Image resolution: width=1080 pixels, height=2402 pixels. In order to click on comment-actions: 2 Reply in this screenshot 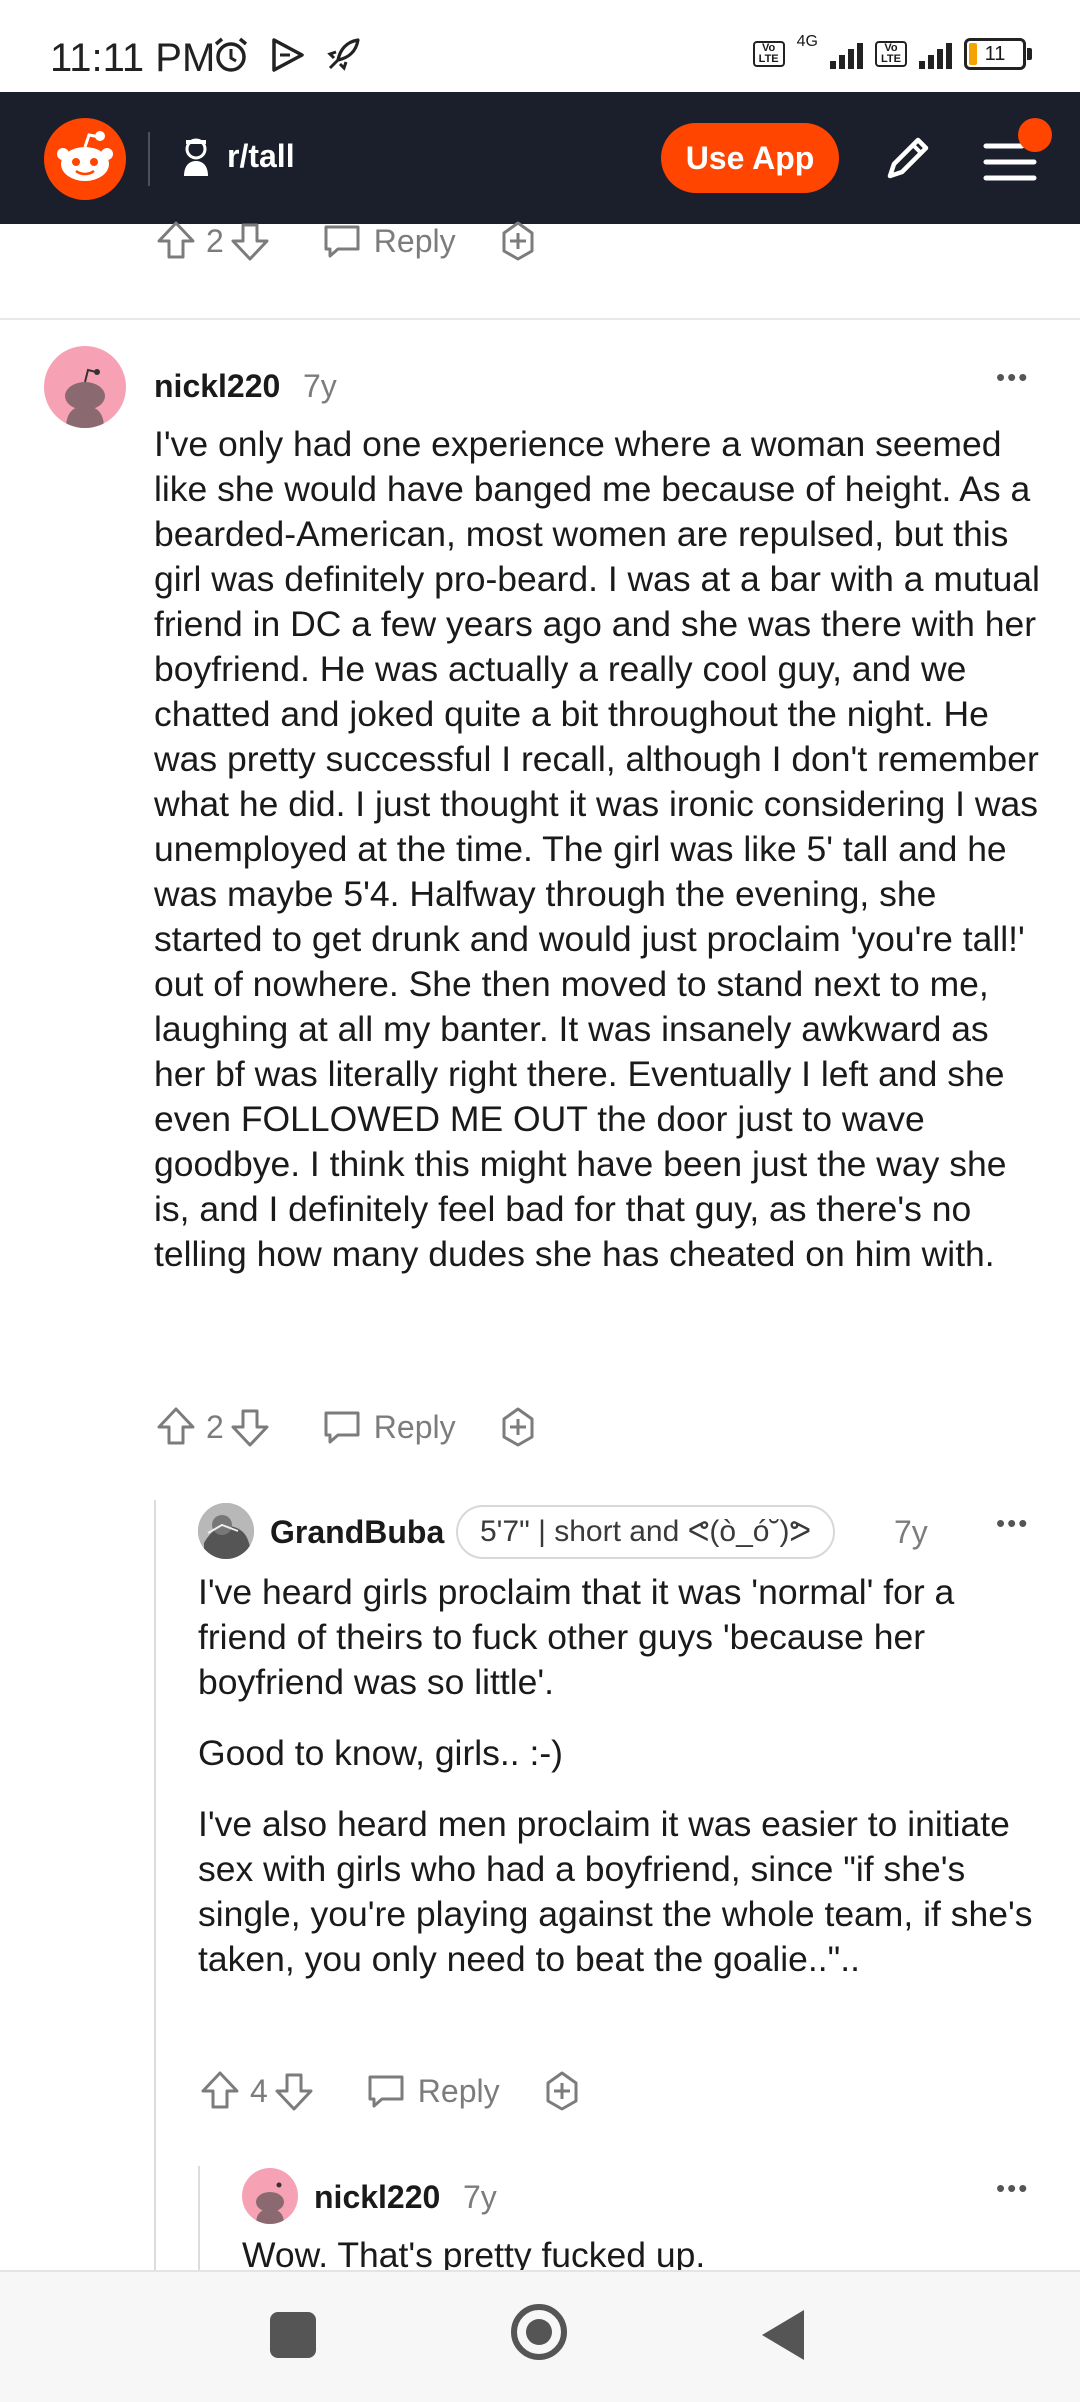, I will do `click(347, 1427)`.